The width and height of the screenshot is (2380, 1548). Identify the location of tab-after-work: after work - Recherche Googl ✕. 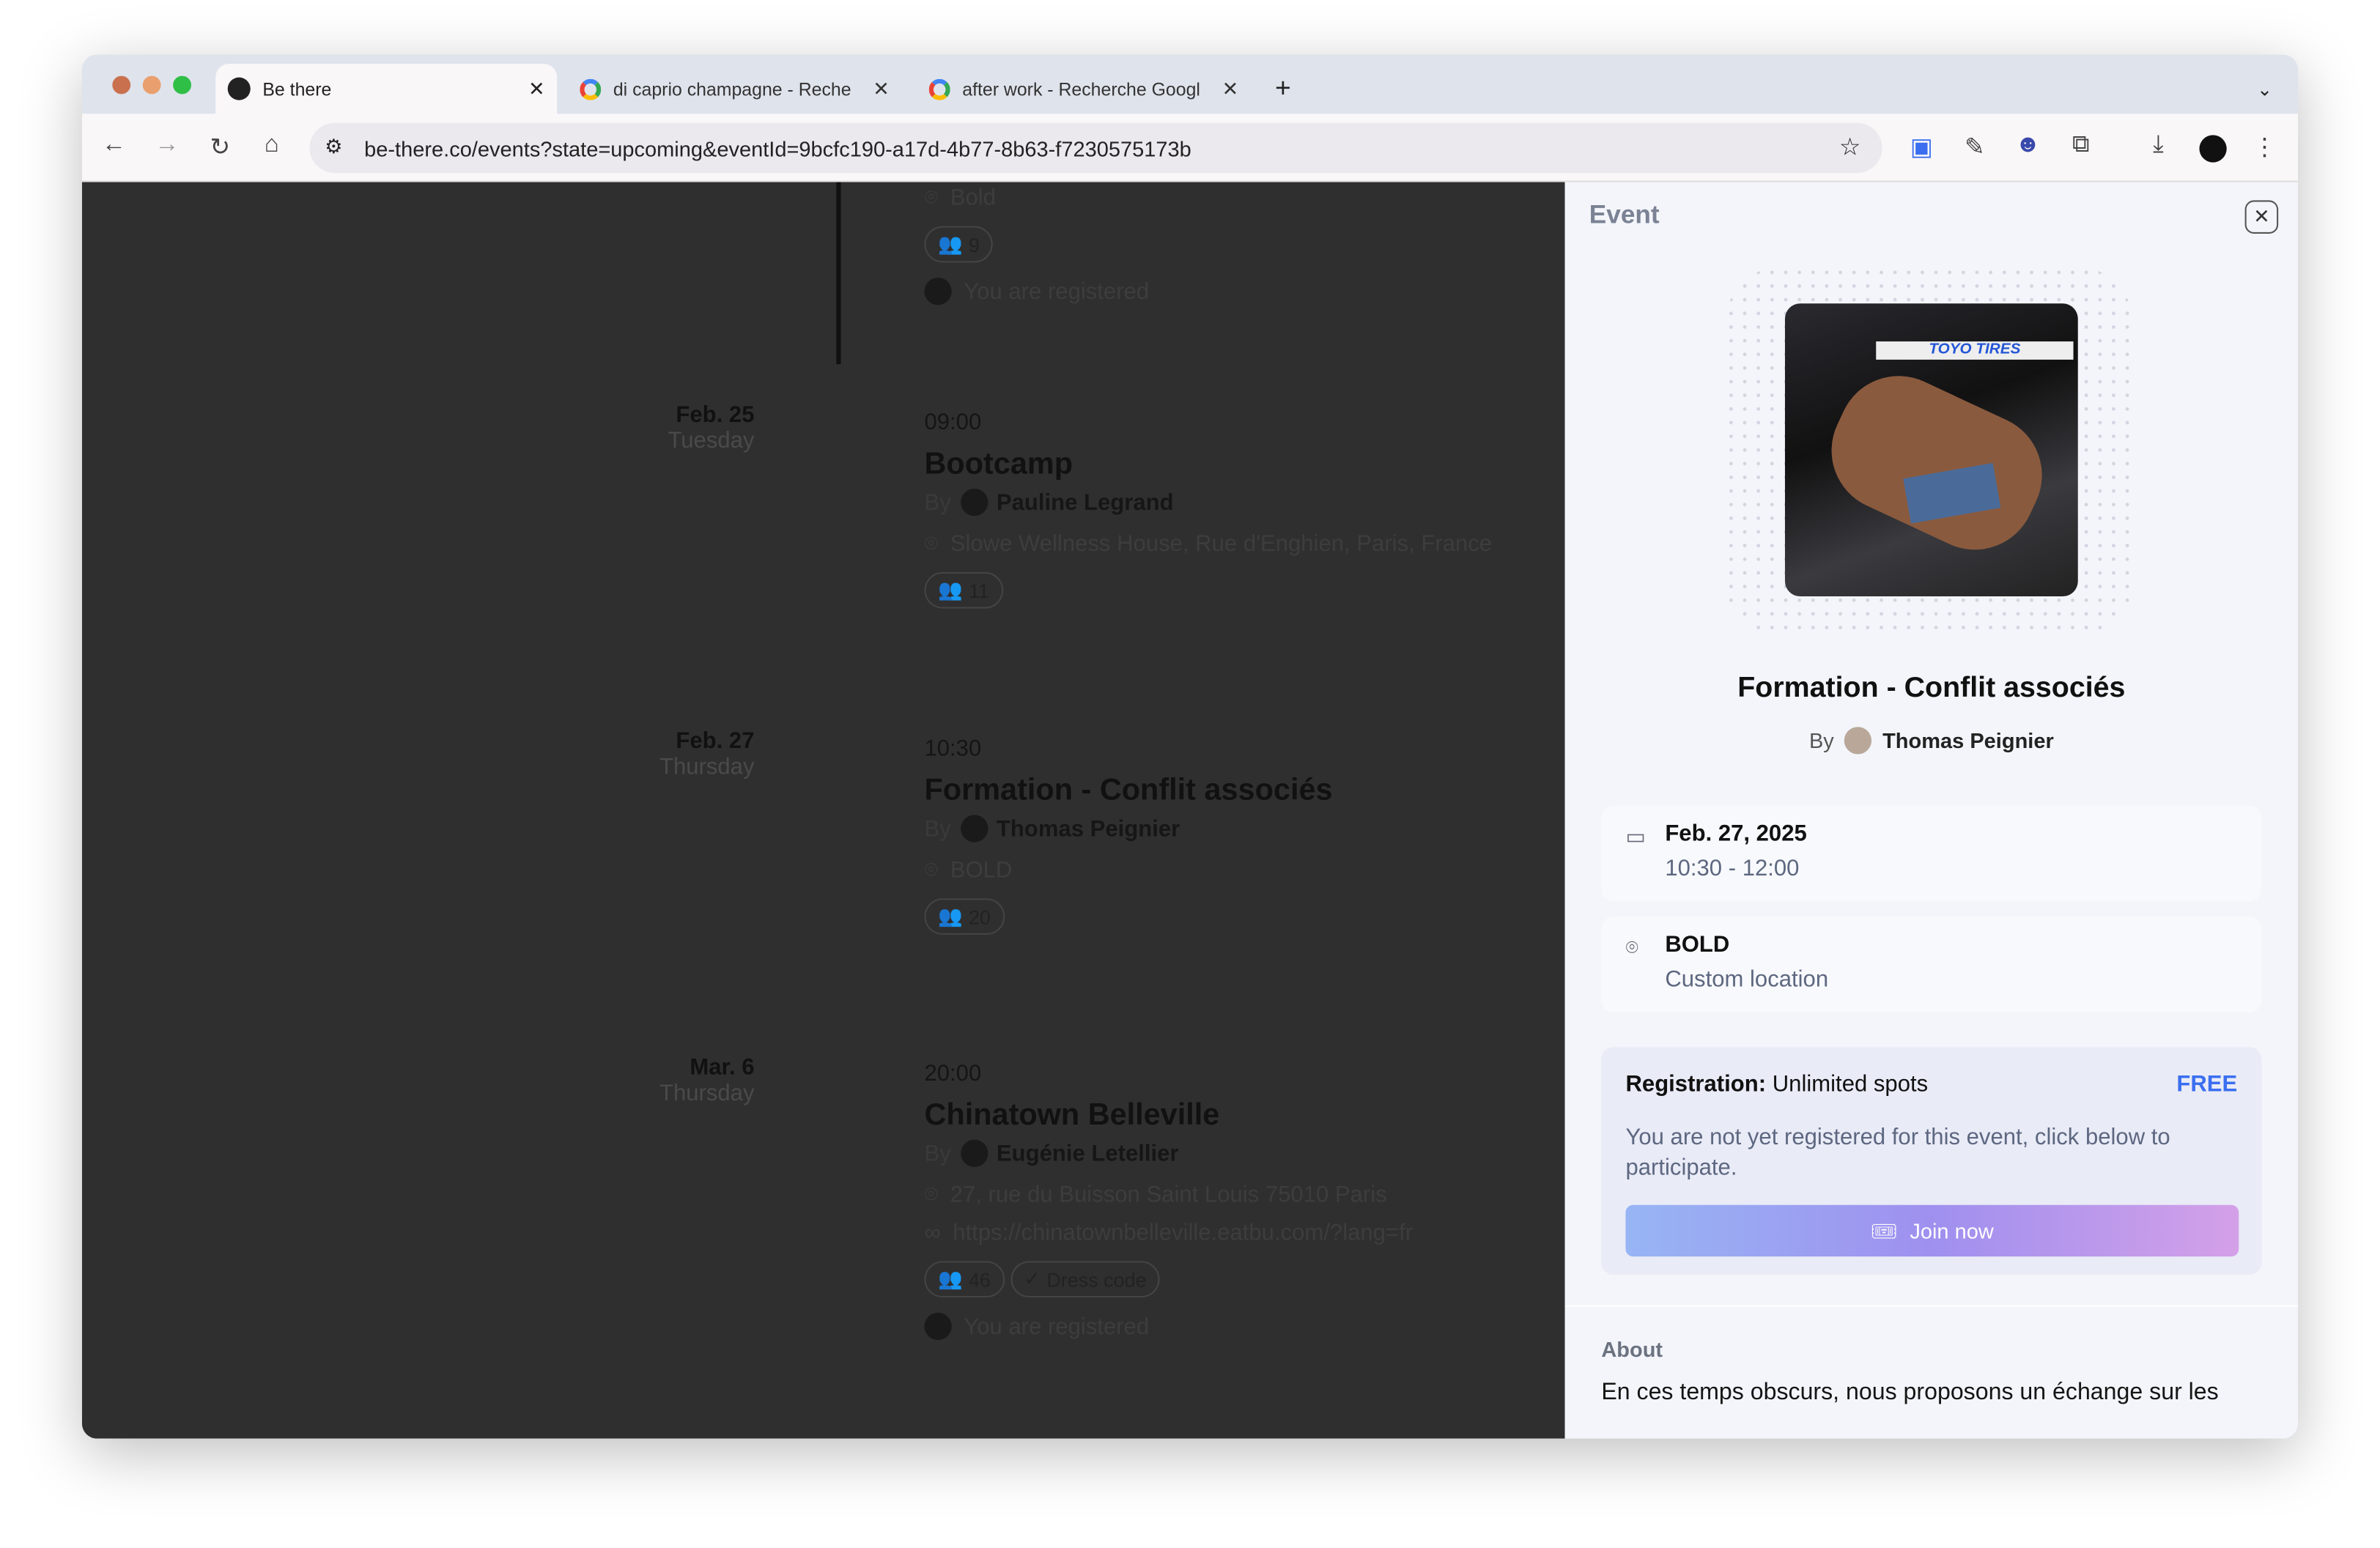
(1084, 89).